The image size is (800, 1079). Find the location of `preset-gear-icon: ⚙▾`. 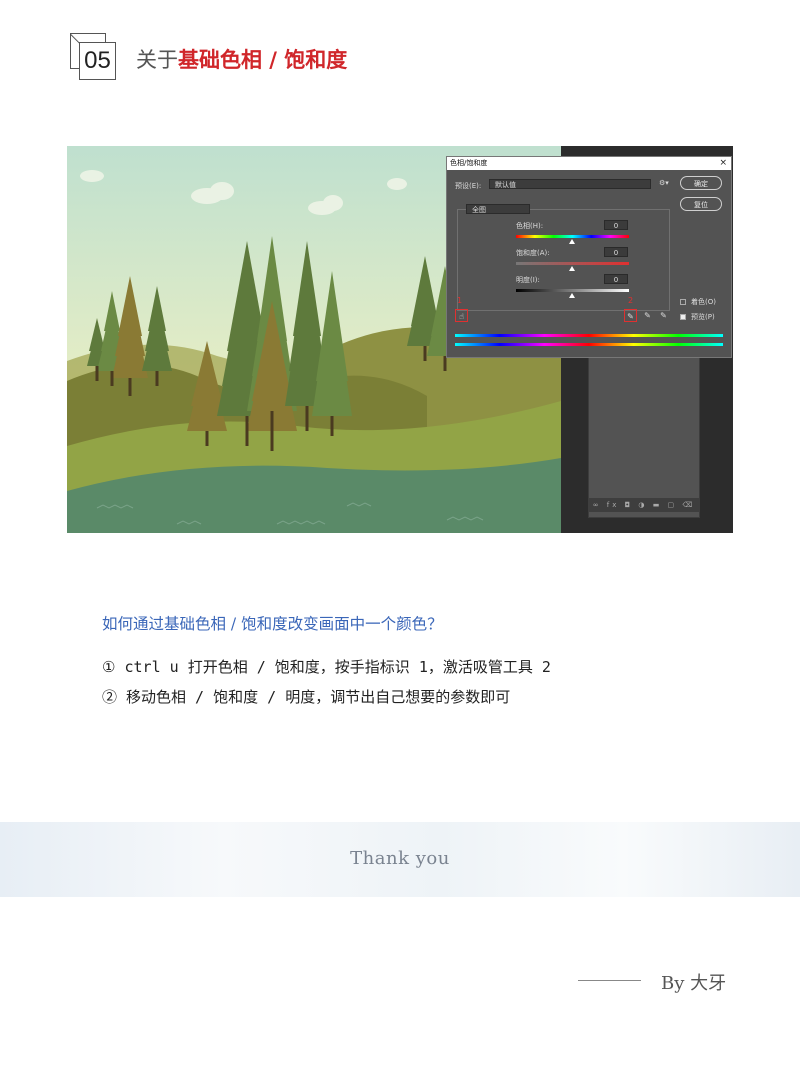

preset-gear-icon: ⚙▾ is located at coordinates (664, 183).